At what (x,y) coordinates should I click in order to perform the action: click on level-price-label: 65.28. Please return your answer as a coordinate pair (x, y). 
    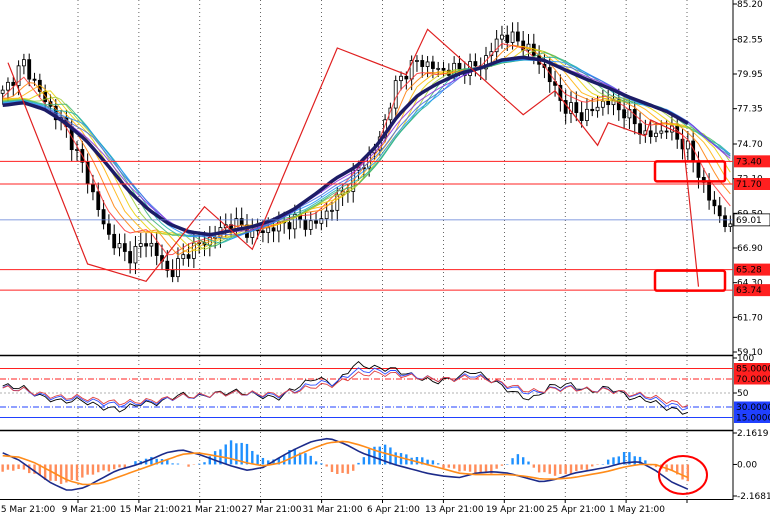
    Looking at the image, I should click on (749, 271).